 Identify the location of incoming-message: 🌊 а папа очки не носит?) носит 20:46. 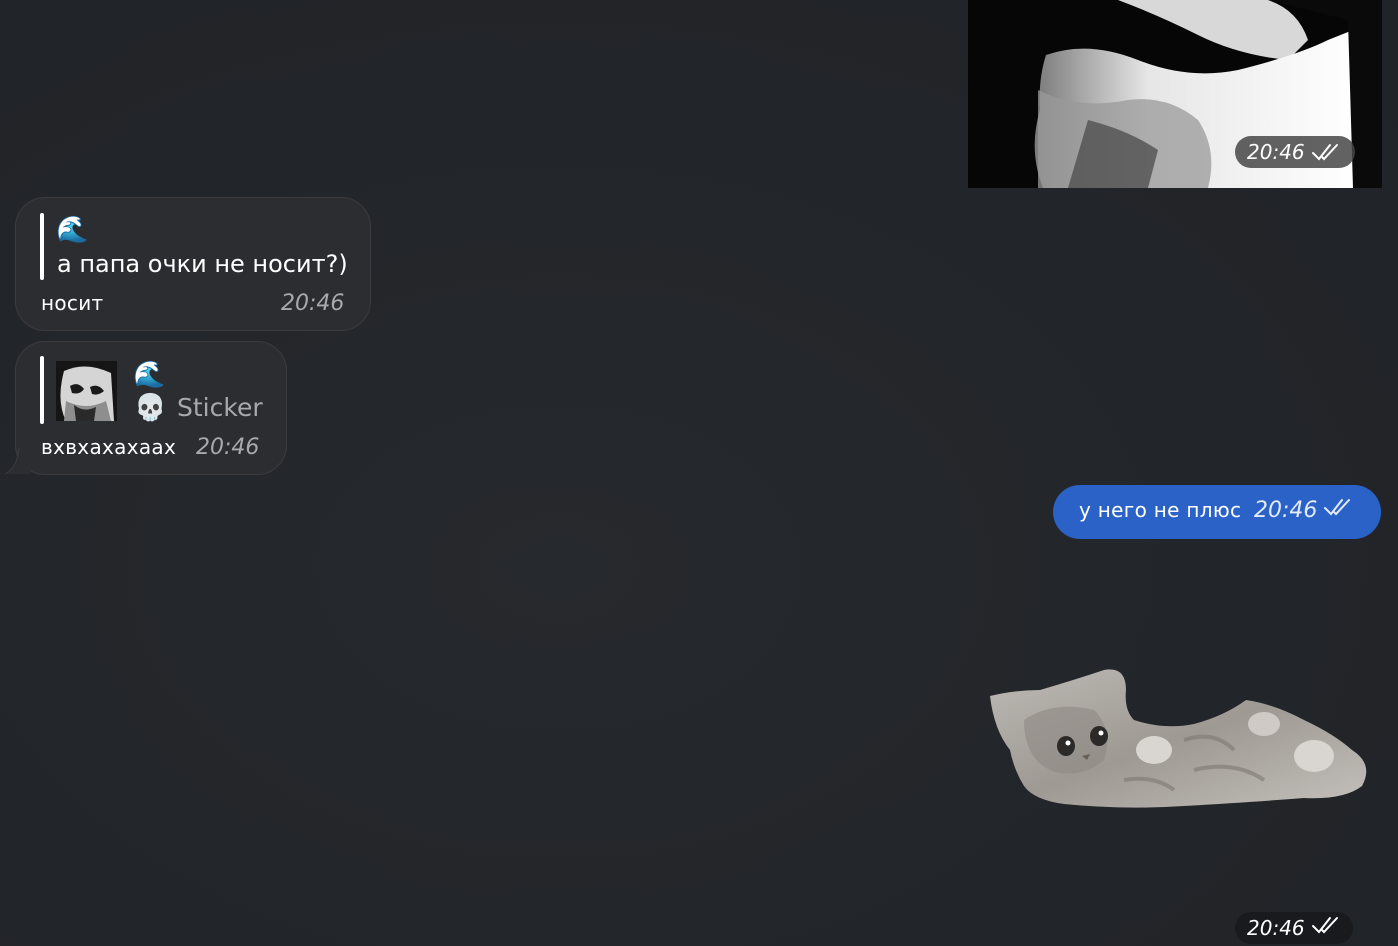
(193, 264).